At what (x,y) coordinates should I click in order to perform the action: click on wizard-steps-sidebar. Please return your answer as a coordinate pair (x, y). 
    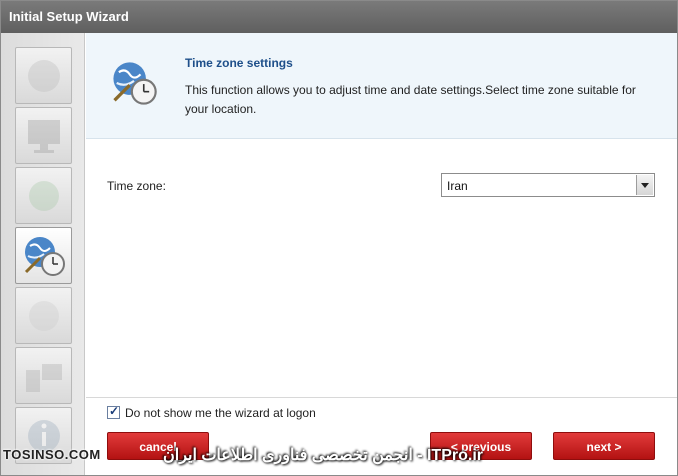
    Looking at the image, I should click on (43, 254).